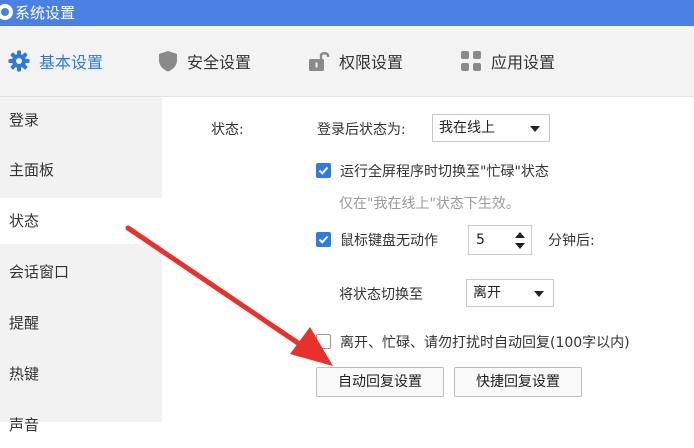 This screenshot has height=448, width=694. Describe the element at coordinates (71, 62) in the screenshot. I see `tab-label: 基本设置` at that location.